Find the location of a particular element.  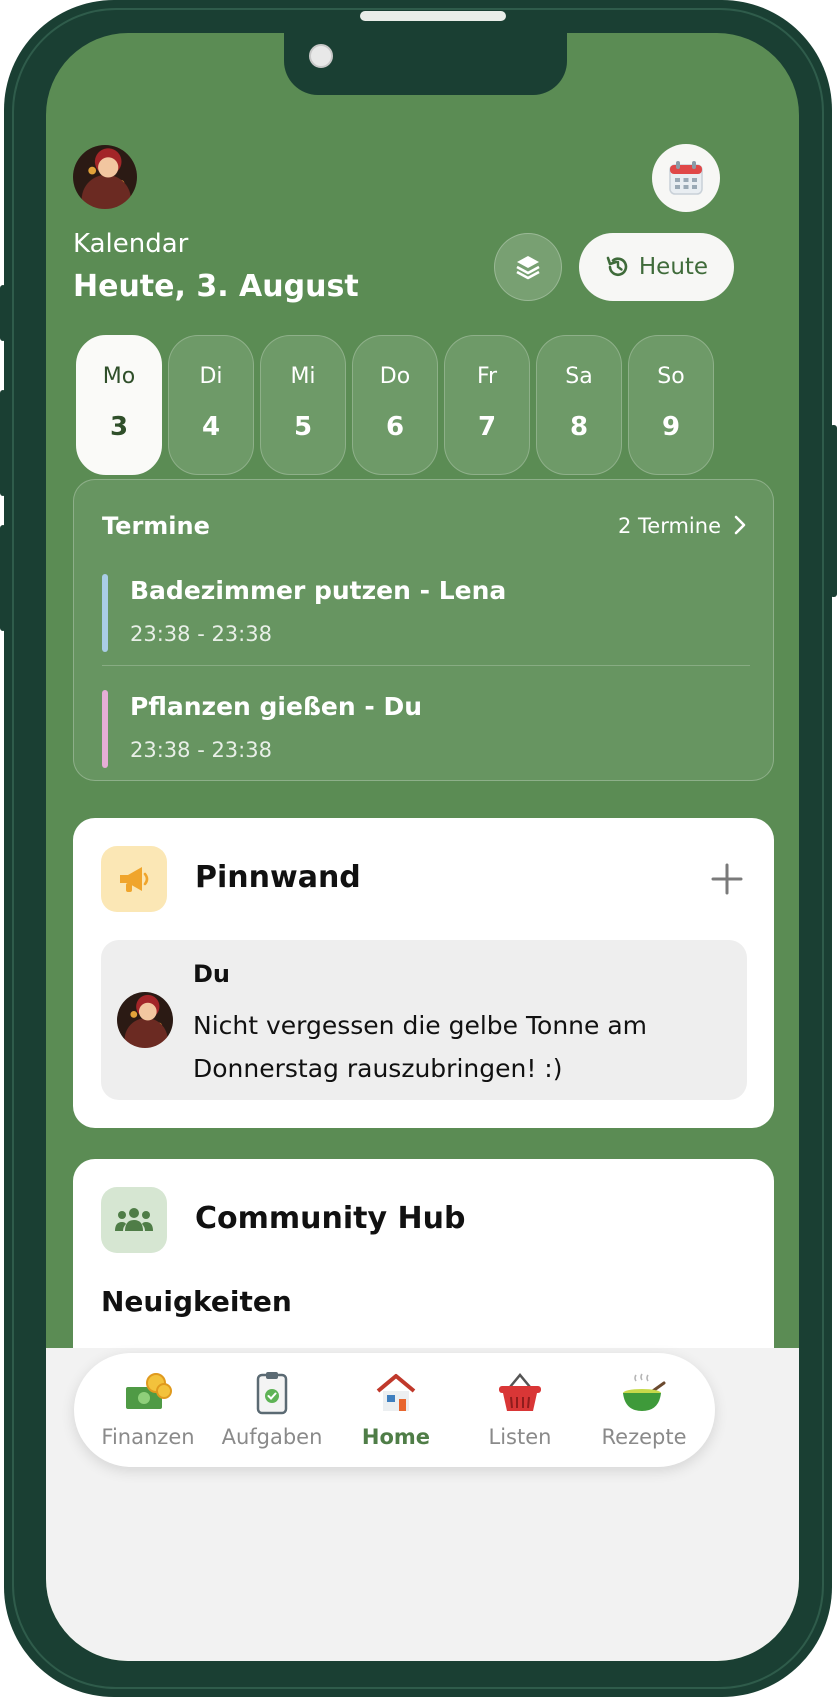

post-author-avatar is located at coordinates (145, 1020).